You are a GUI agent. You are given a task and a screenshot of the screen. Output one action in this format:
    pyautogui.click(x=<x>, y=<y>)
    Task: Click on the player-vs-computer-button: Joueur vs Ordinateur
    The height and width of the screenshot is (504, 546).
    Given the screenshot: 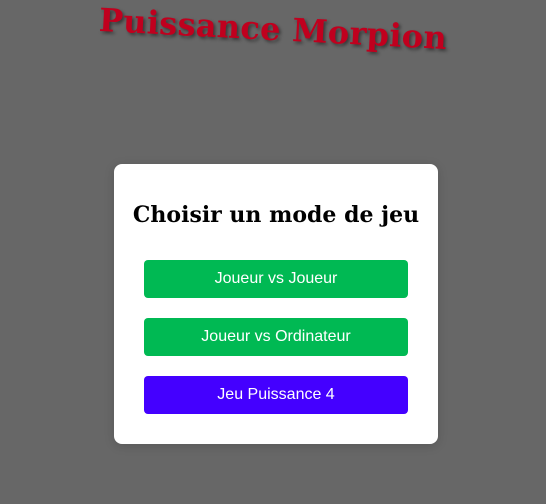 What is the action you would take?
    pyautogui.click(x=276, y=337)
    